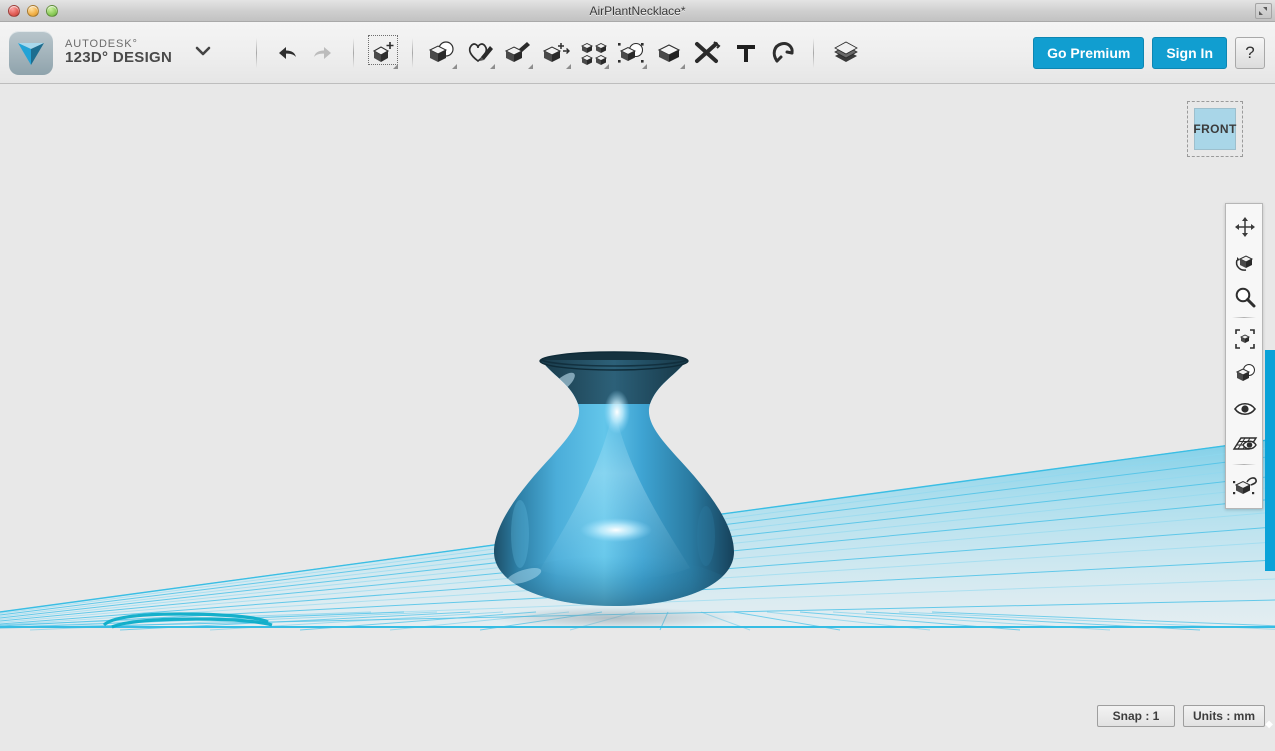 The image size is (1275, 751). I want to click on panel-collapse-handle: ◆, so click(1269, 725).